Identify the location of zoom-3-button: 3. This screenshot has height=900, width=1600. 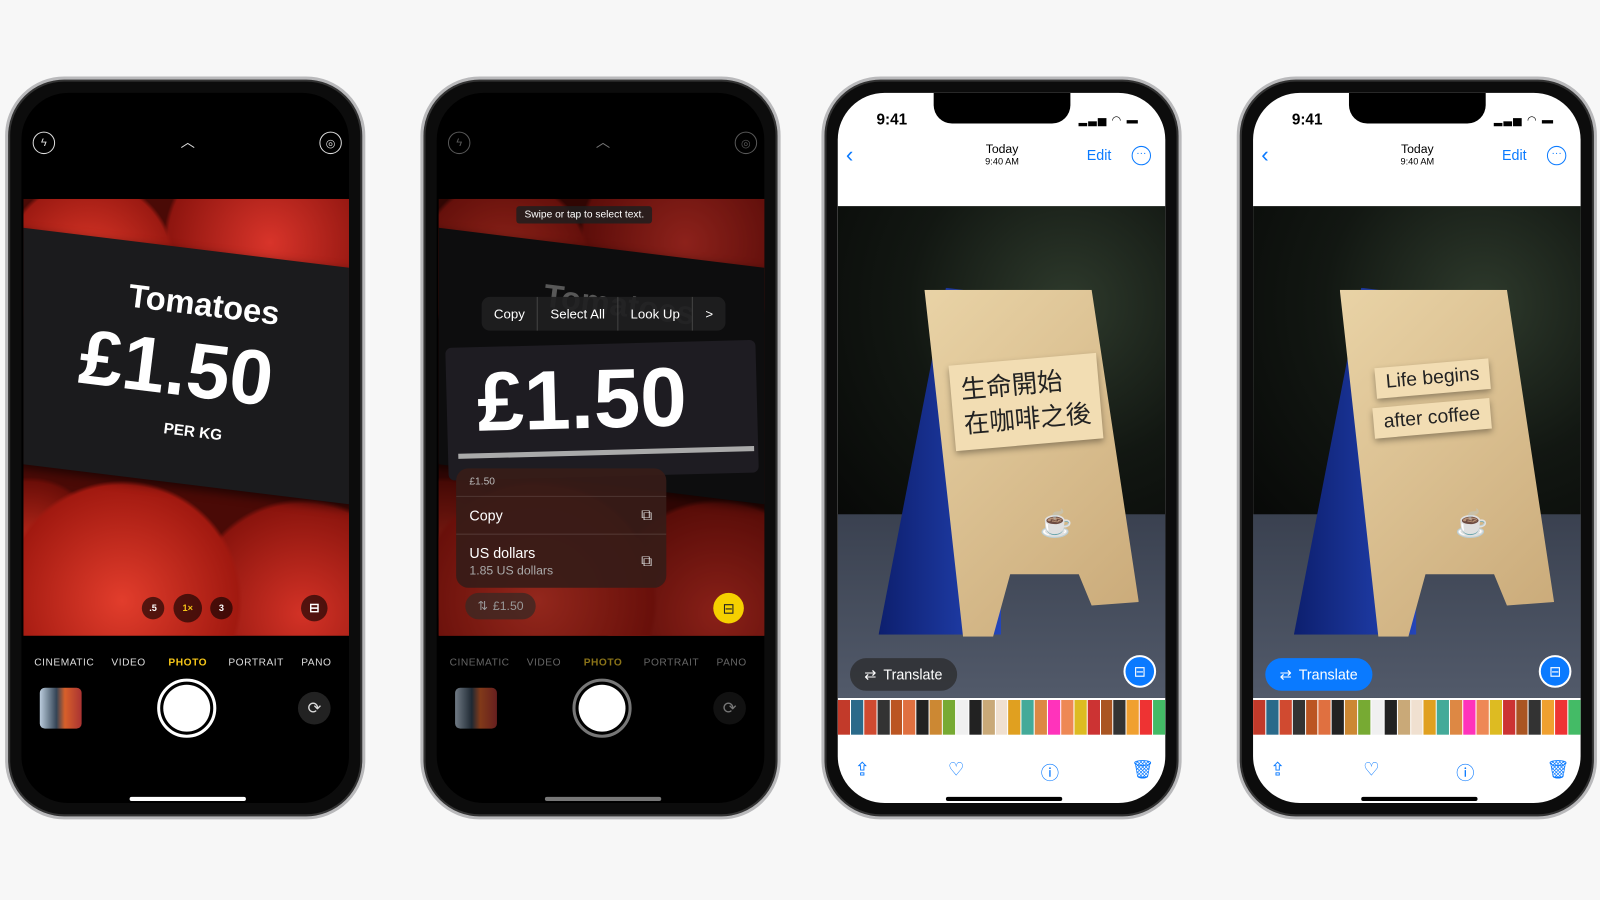
(221, 608).